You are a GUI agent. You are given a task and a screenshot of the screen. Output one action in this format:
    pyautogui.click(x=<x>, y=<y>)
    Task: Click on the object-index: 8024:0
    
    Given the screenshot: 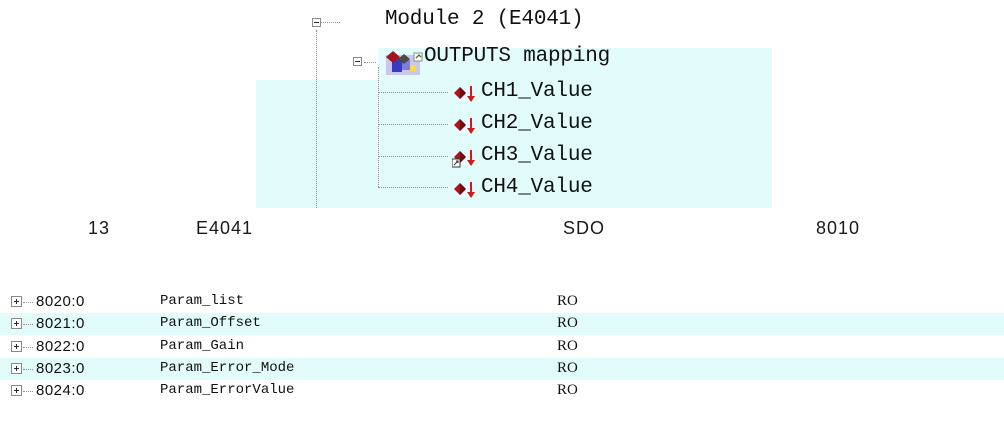 What is the action you would take?
    pyautogui.click(x=60, y=390)
    